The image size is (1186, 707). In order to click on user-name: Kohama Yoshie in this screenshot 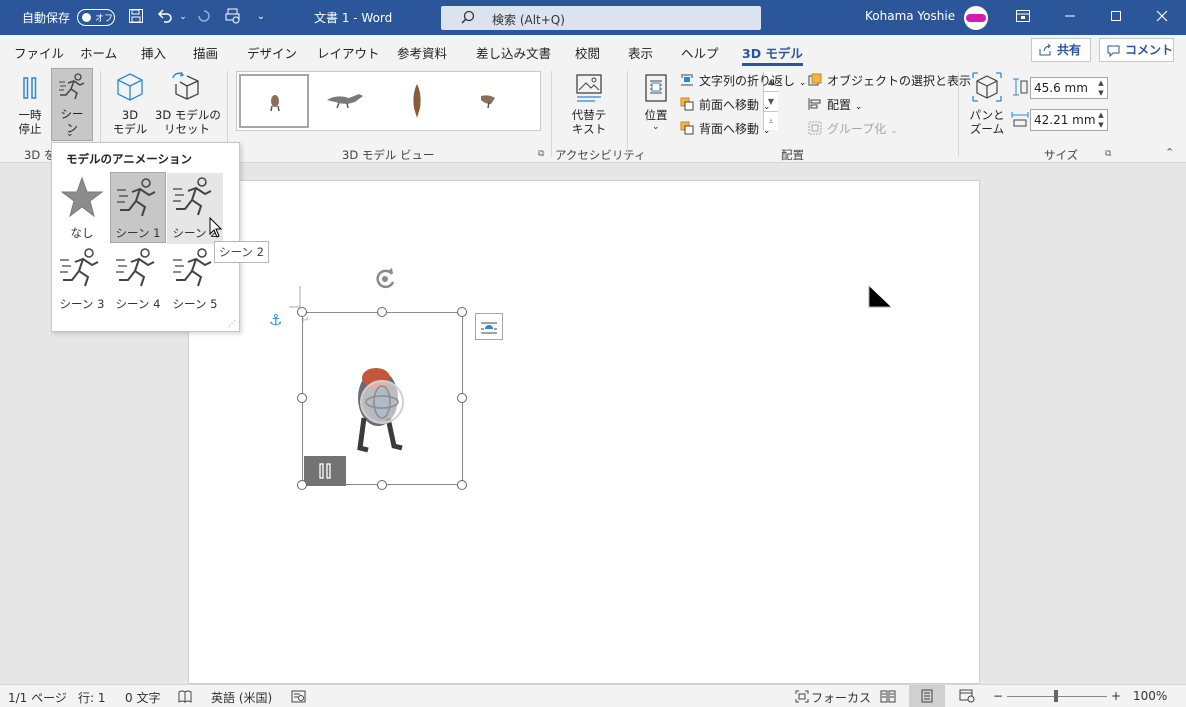, I will do `click(910, 16)`.